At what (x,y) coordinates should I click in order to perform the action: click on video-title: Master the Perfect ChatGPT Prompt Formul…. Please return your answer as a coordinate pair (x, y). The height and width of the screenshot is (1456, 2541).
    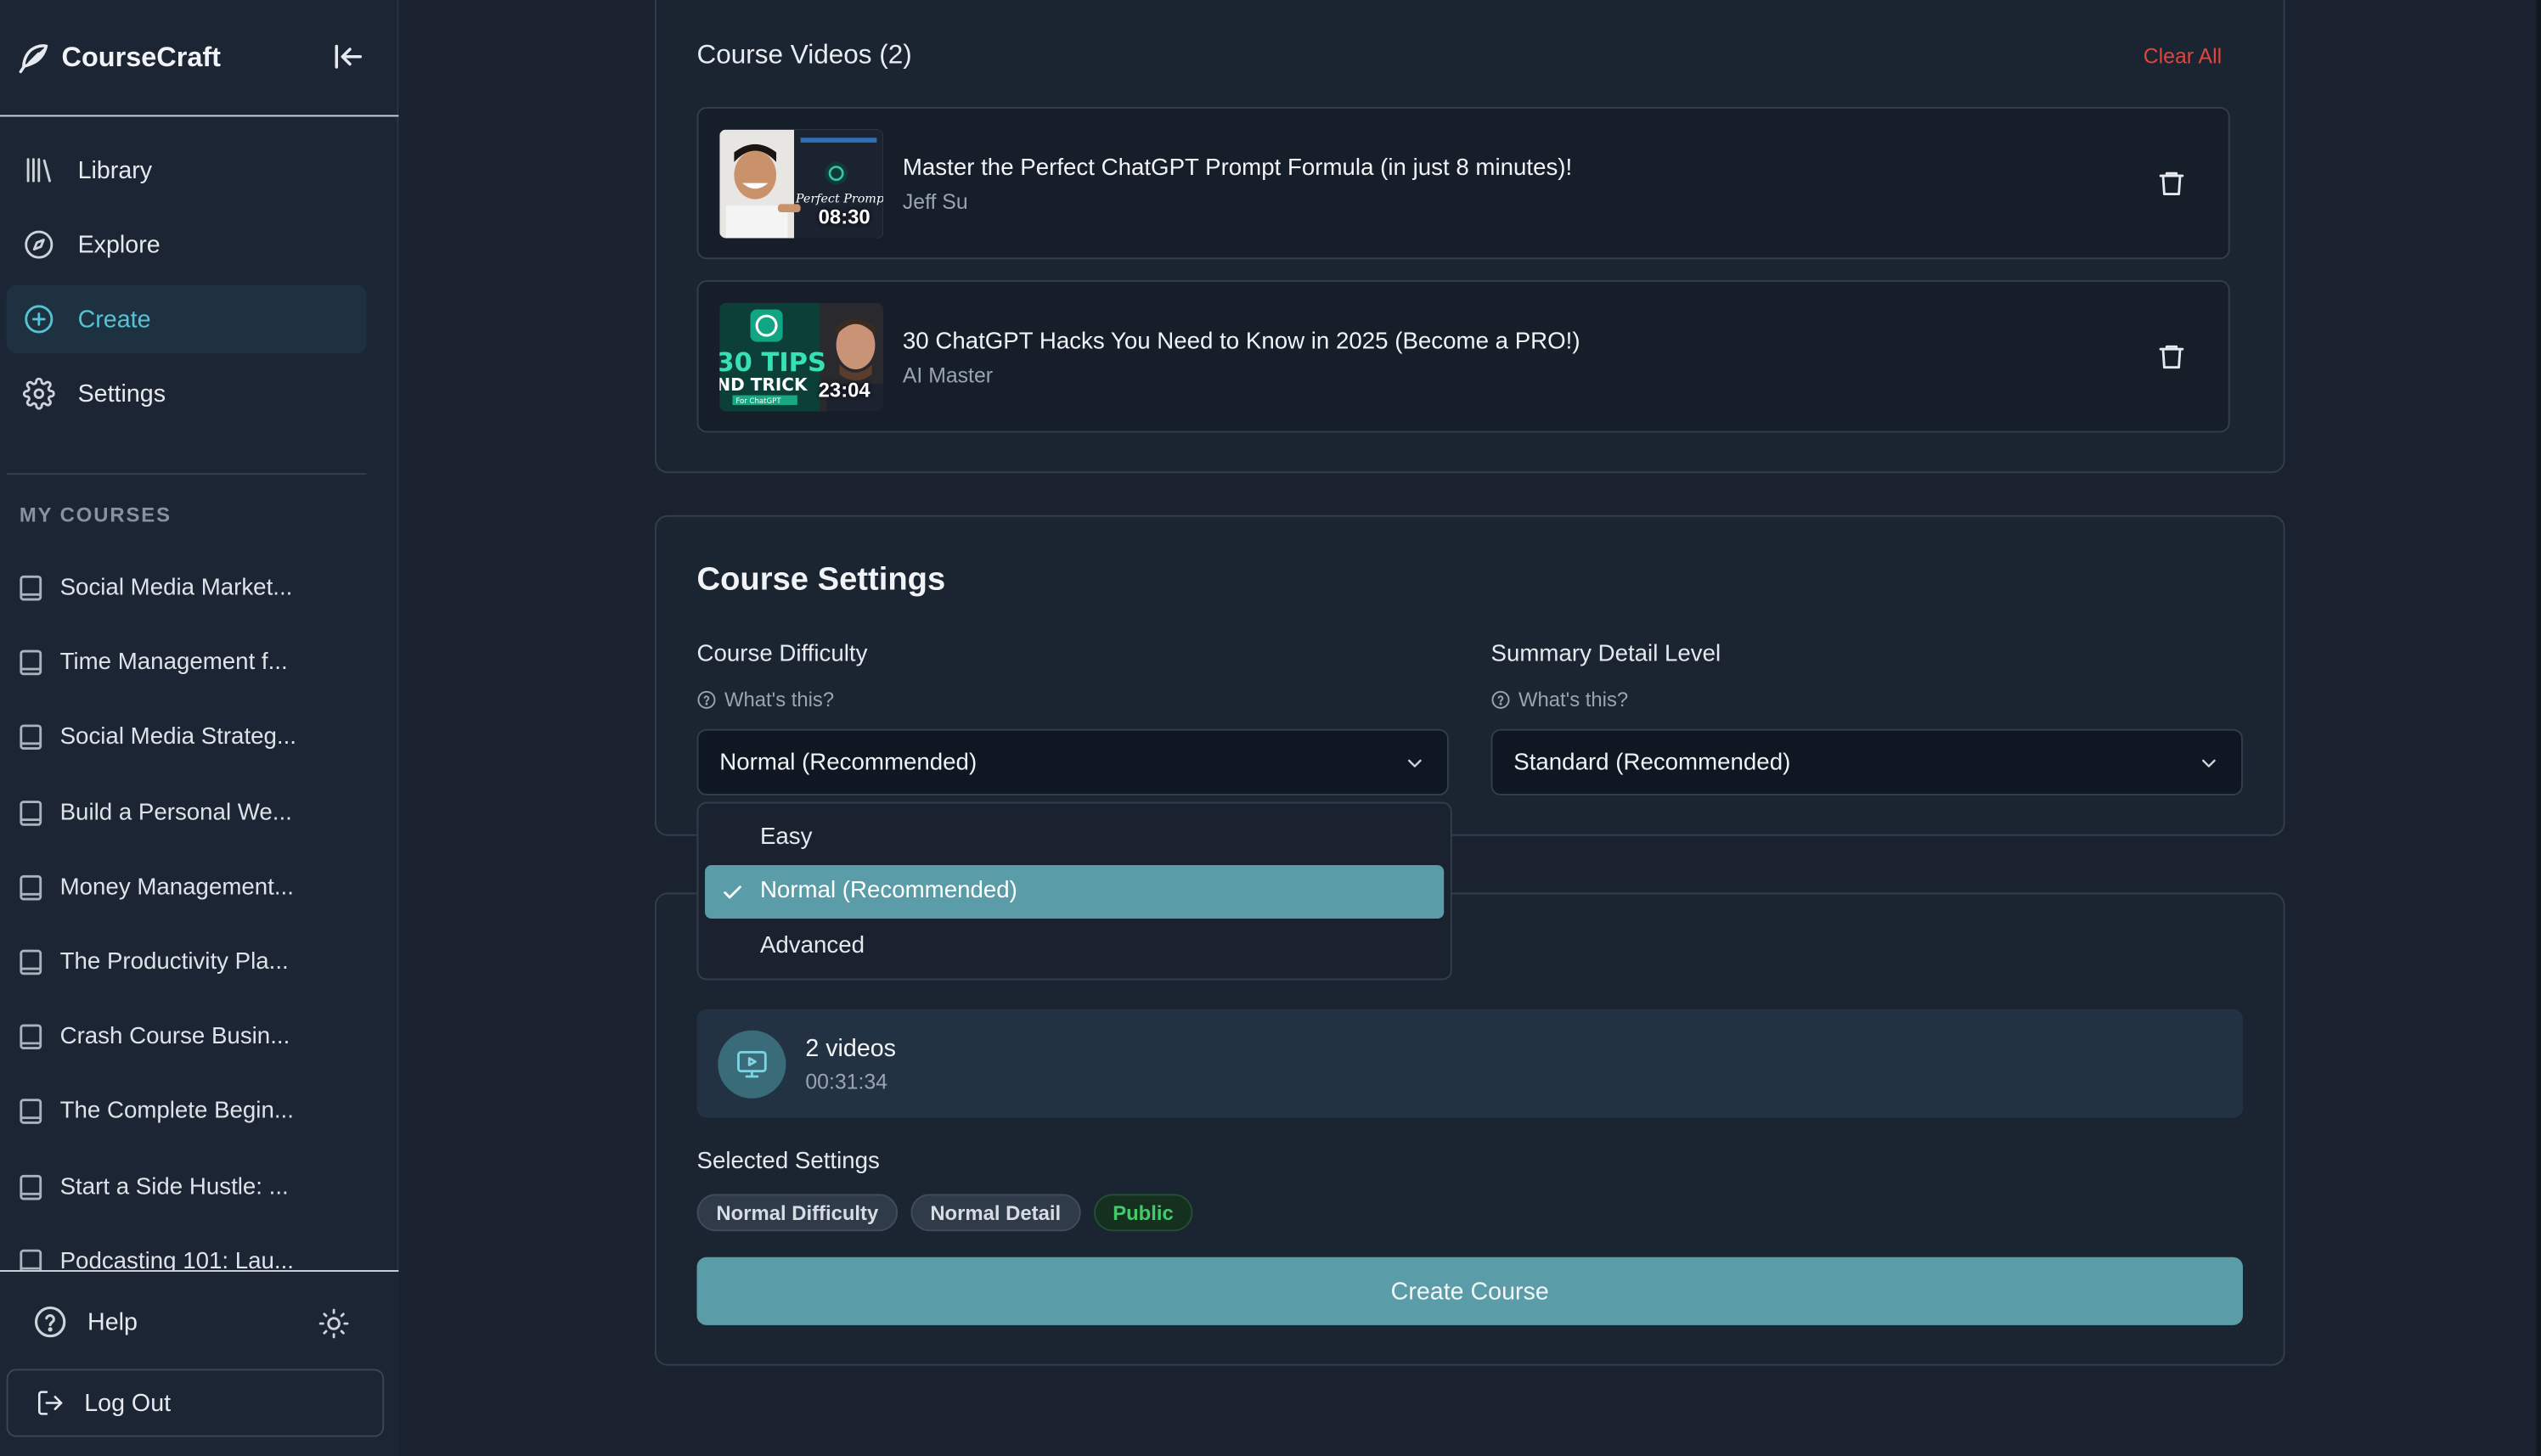
    Looking at the image, I should click on (1238, 168).